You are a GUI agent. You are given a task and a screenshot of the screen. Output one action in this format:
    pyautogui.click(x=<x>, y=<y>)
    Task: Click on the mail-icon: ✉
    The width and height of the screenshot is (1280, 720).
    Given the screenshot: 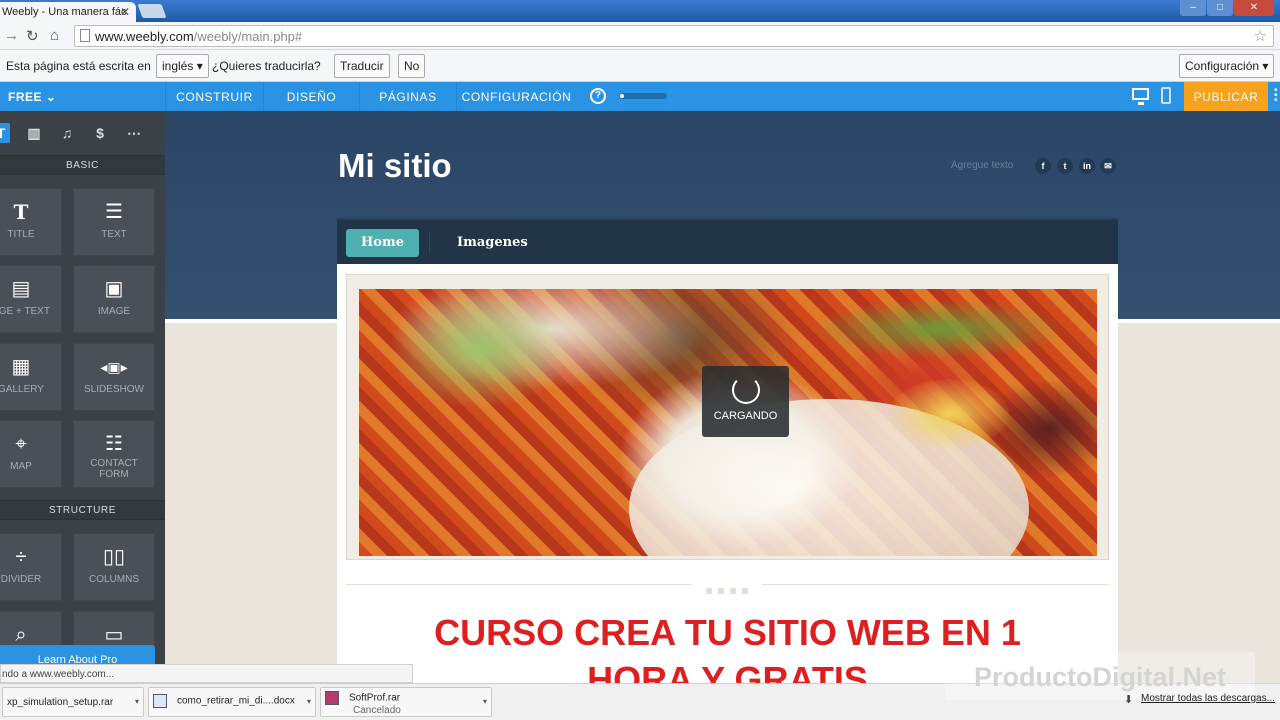 What is the action you would take?
    pyautogui.click(x=1108, y=166)
    